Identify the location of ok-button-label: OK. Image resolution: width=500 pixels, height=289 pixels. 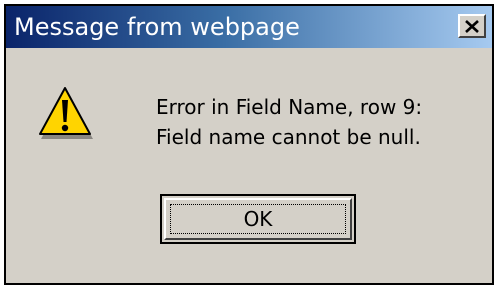
(258, 219).